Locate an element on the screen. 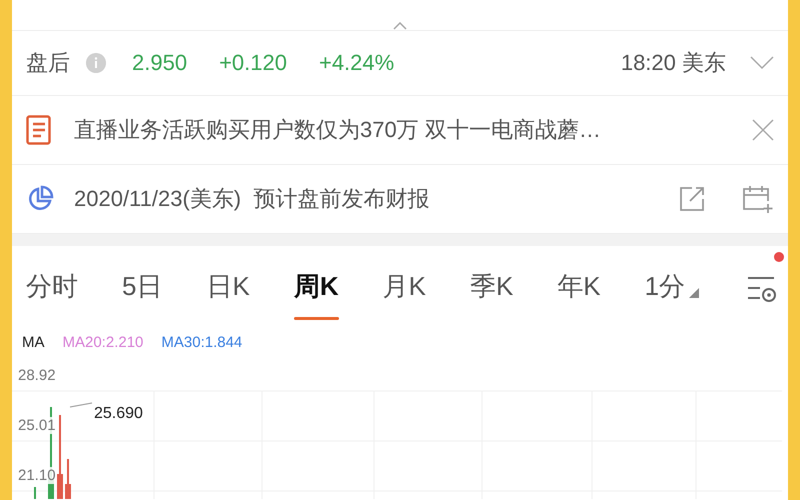 The height and width of the screenshot is (500, 800). y-axis-label: 21.10 is located at coordinates (37, 475).